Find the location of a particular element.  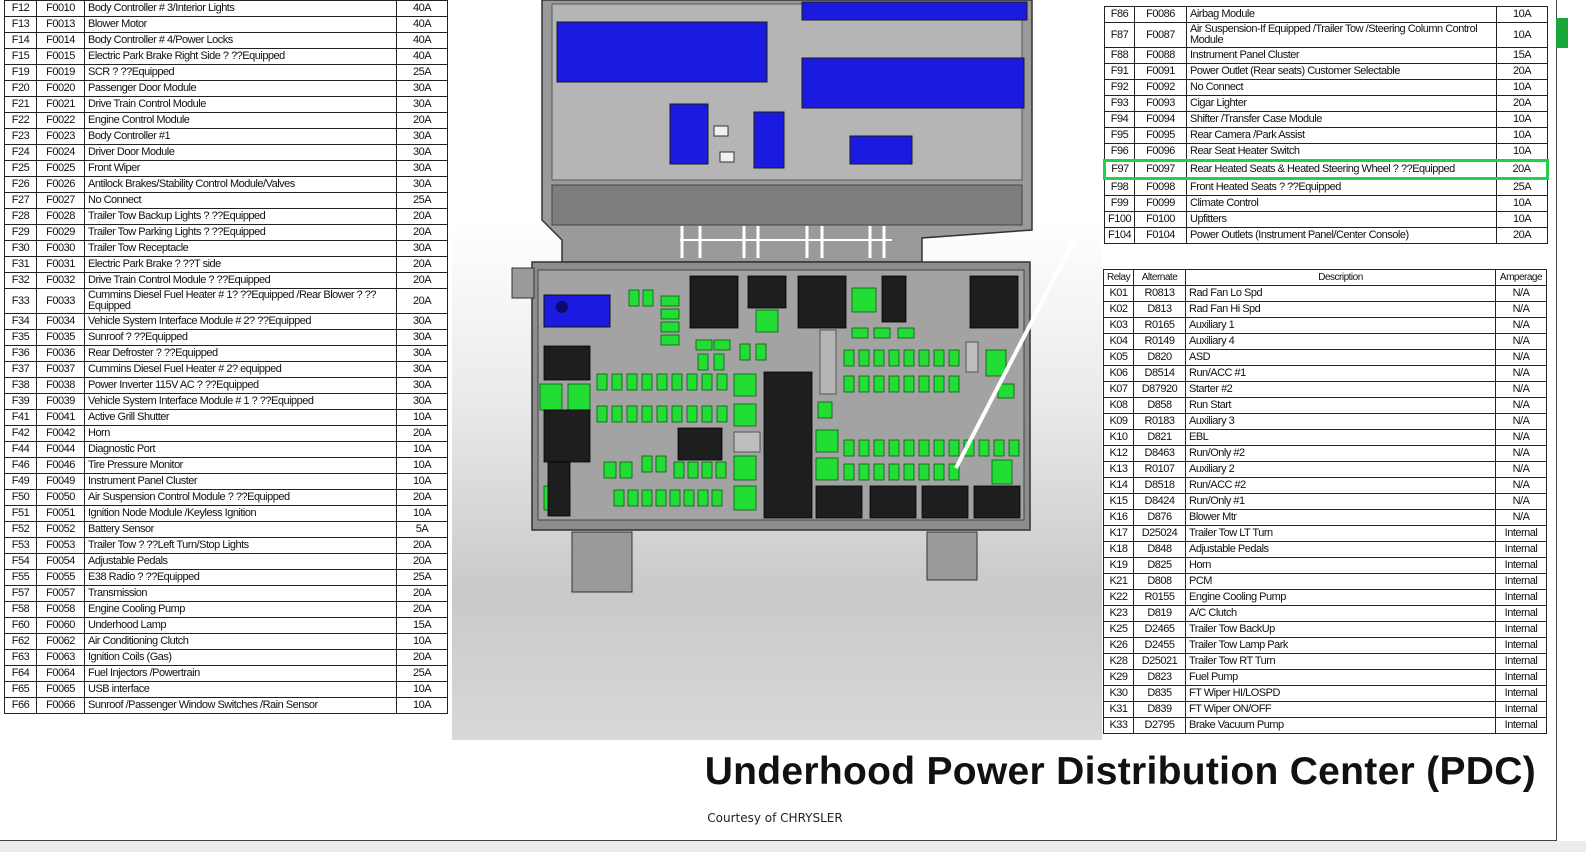

fuse-row: F95 F0095 Rear Camera /Park Assist 10A is located at coordinates (1326, 135).